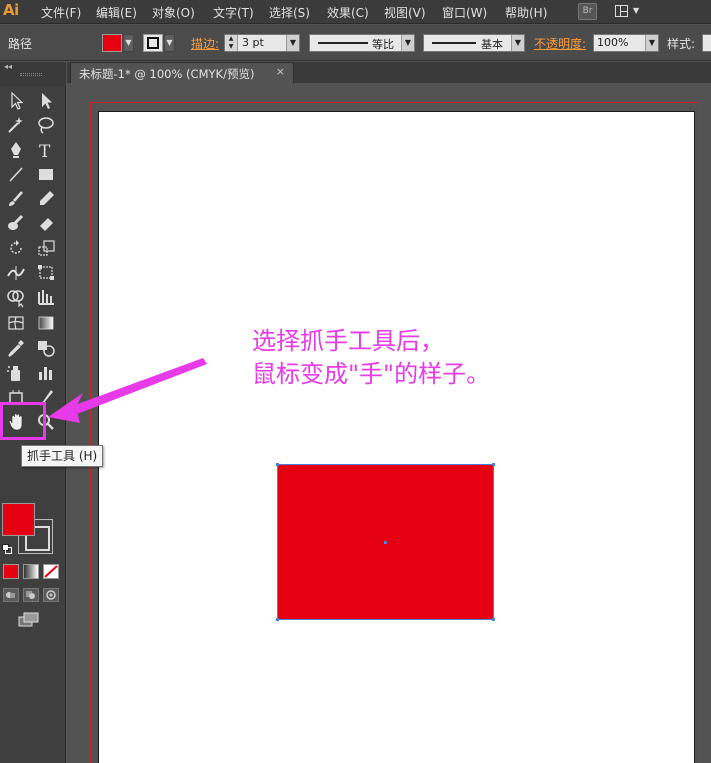 This screenshot has width=711, height=763. What do you see at coordinates (348, 12) in the screenshot?
I see `menu-effect: 效果(C)` at bounding box center [348, 12].